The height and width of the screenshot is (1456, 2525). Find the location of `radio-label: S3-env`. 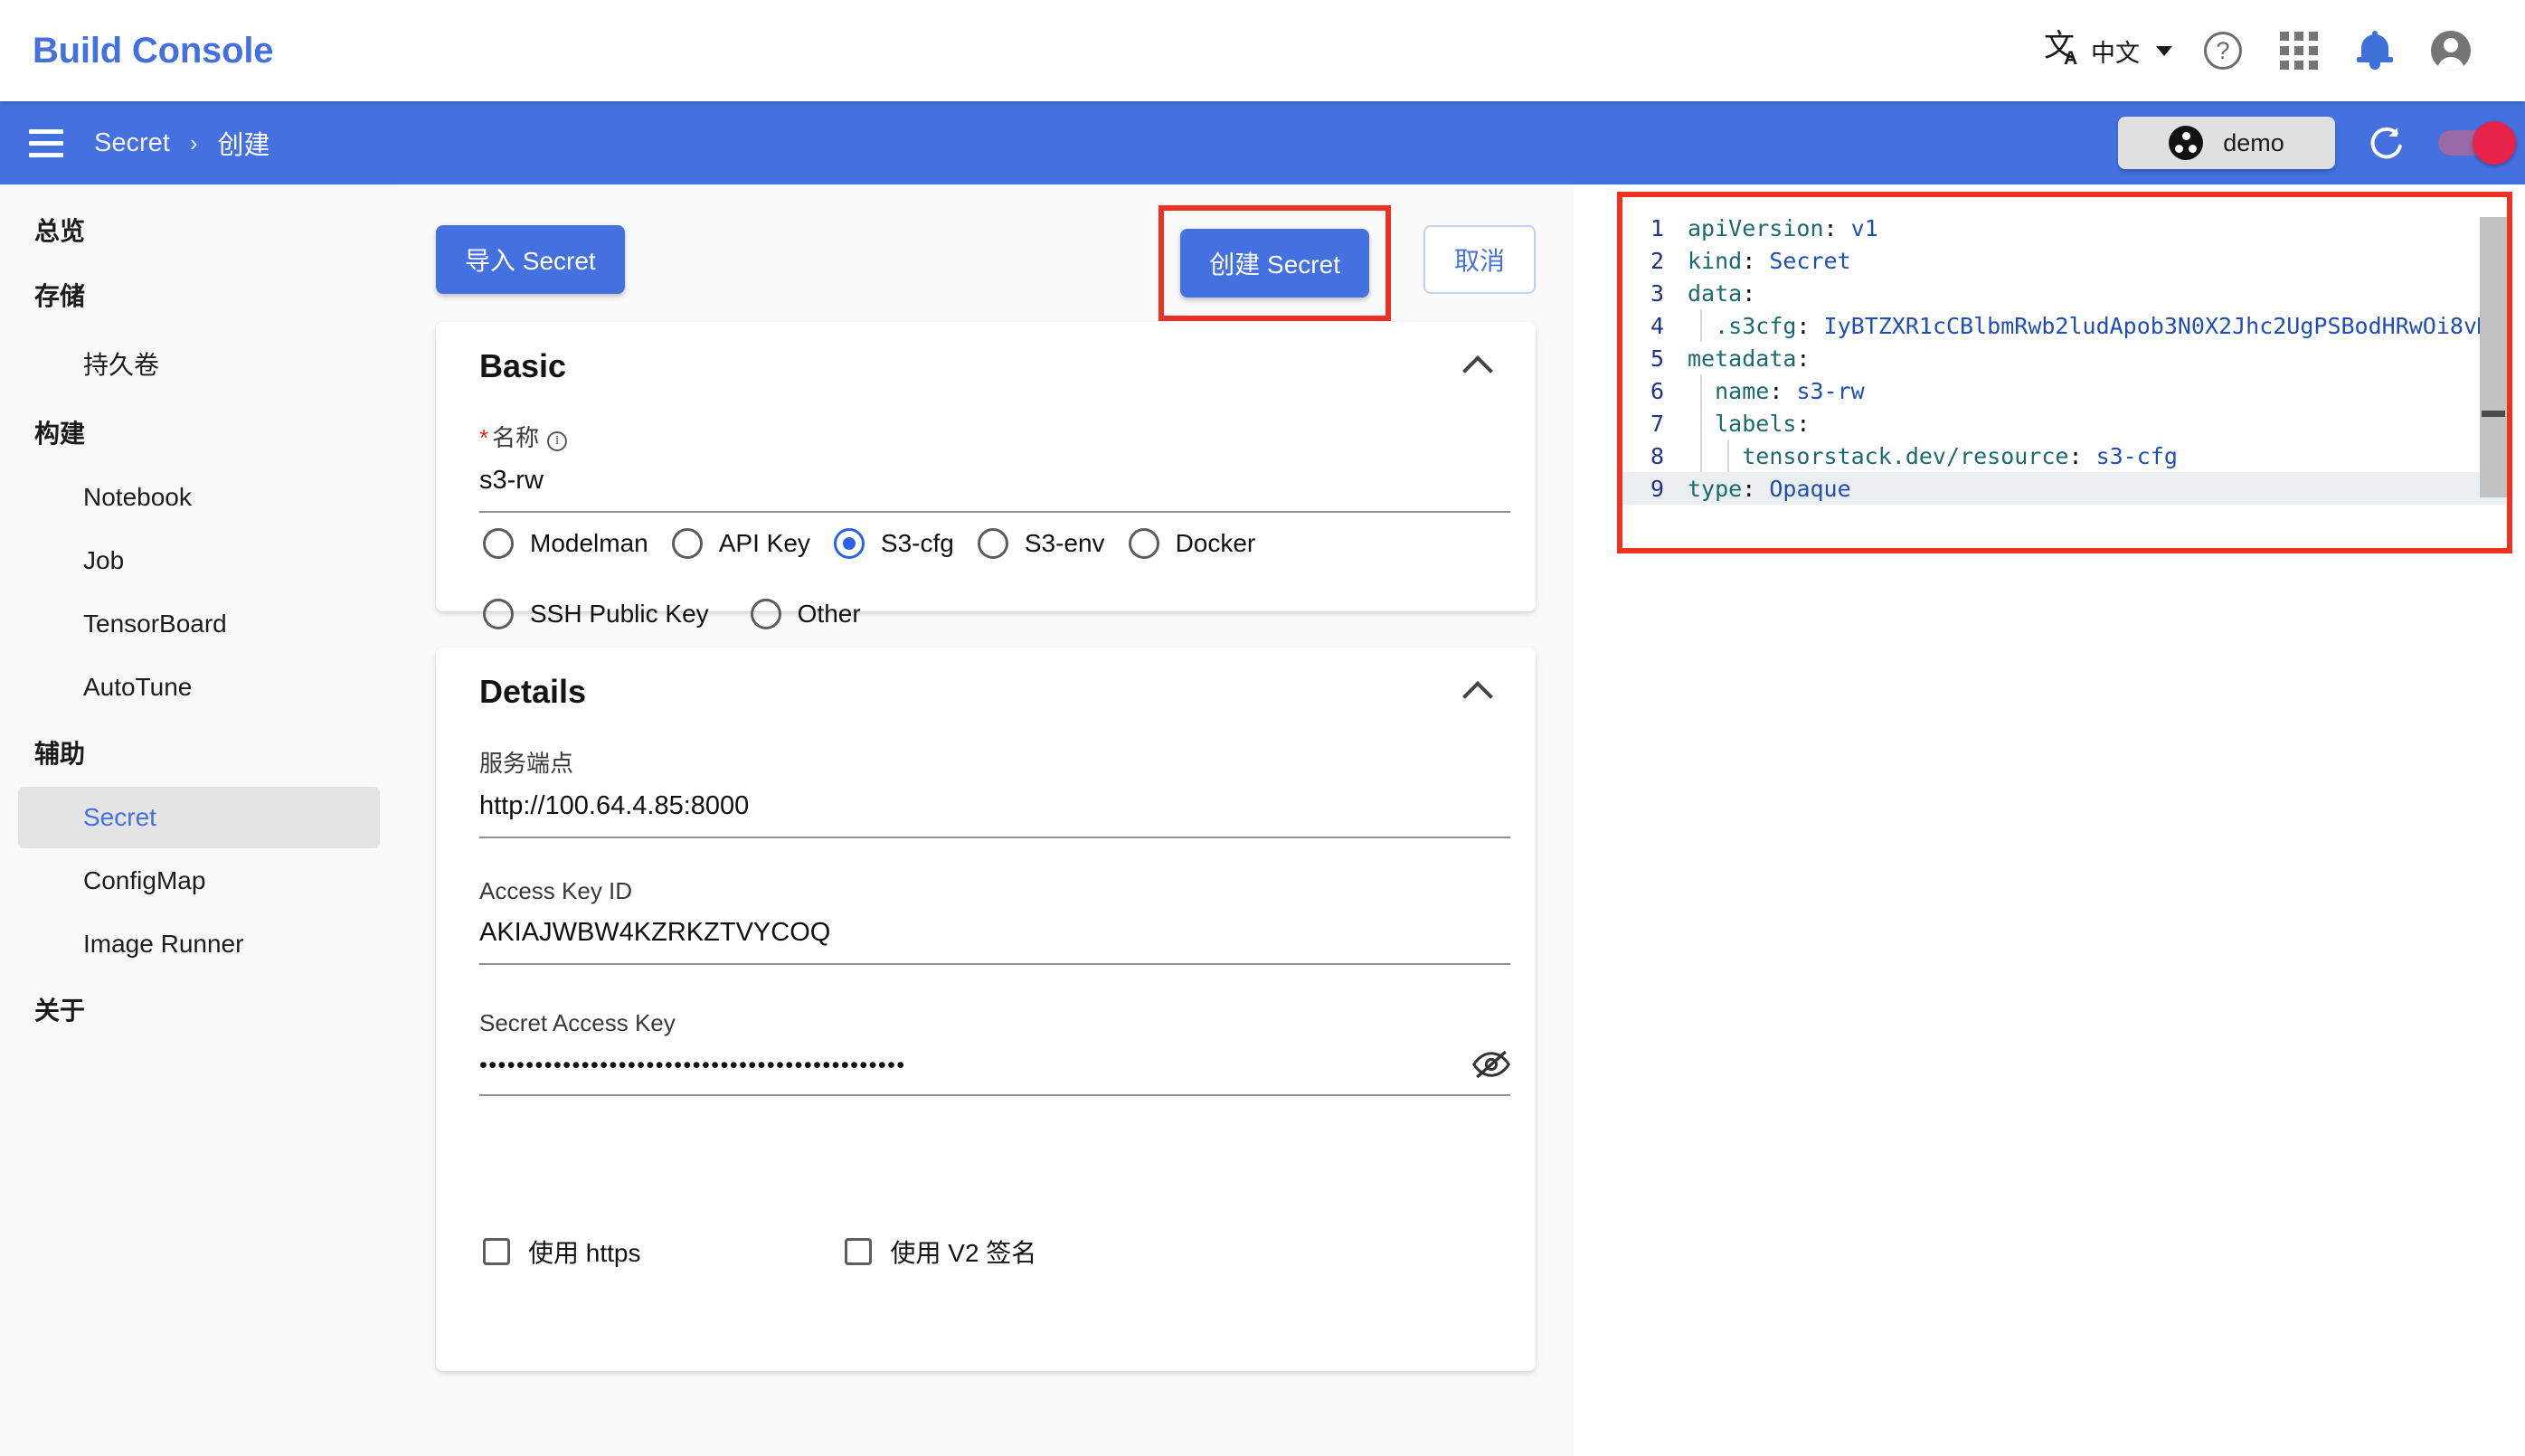

radio-label: S3-env is located at coordinates (1064, 543).